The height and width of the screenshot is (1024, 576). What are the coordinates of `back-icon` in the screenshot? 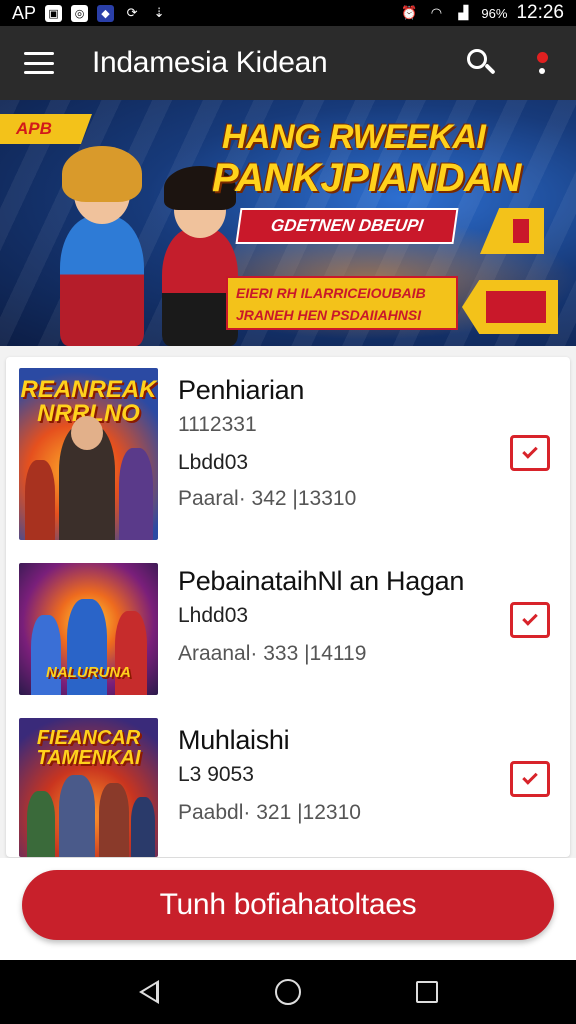 It's located at (149, 992).